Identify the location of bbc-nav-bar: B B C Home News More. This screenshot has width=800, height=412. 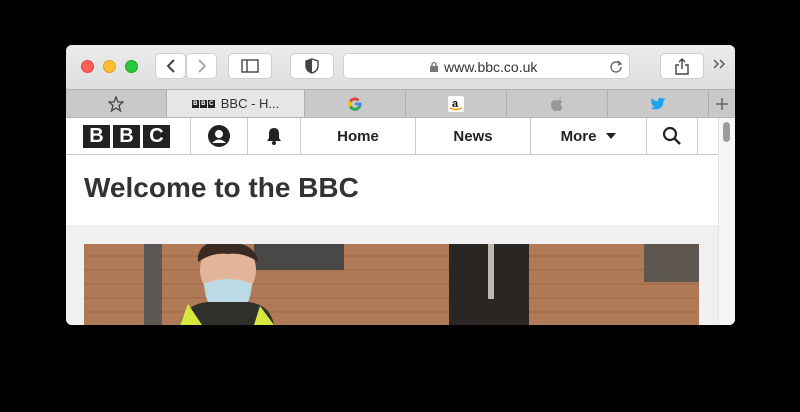
(392, 136).